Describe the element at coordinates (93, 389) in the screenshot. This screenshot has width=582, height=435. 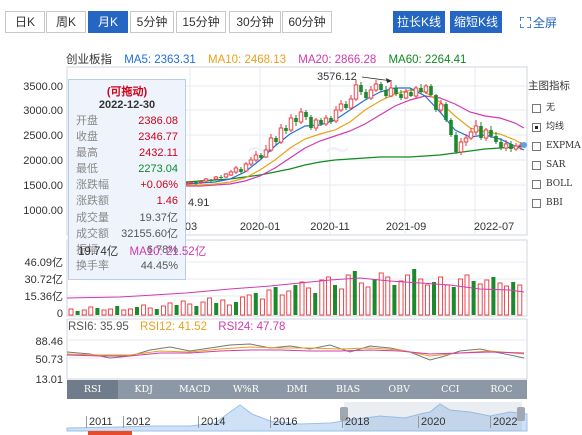
I see `indicator-tab-rsi: RSI` at that location.